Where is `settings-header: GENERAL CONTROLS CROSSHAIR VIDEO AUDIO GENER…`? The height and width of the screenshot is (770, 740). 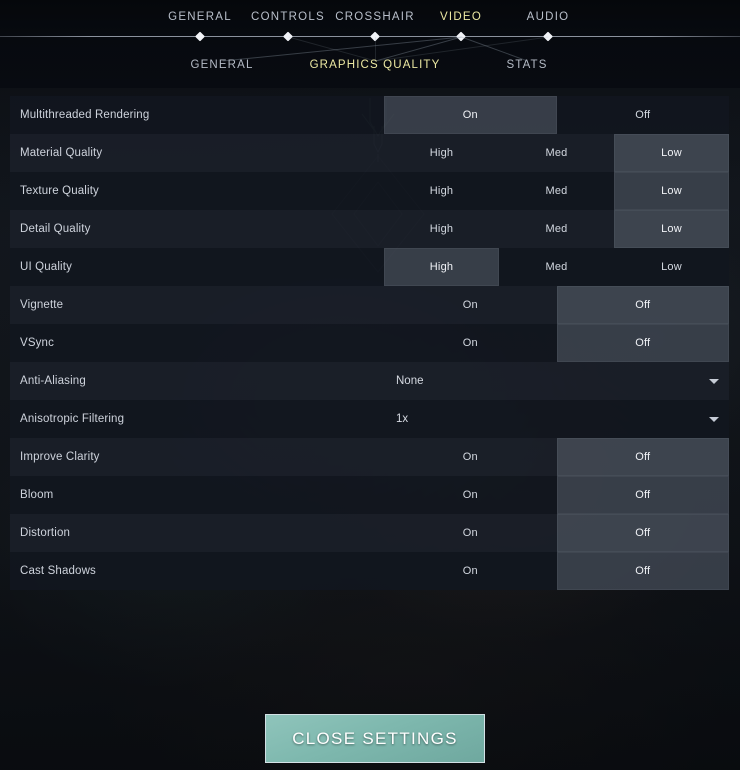 settings-header: GENERAL CONTROLS CROSSHAIR VIDEO AUDIO GENER… is located at coordinates (370, 44).